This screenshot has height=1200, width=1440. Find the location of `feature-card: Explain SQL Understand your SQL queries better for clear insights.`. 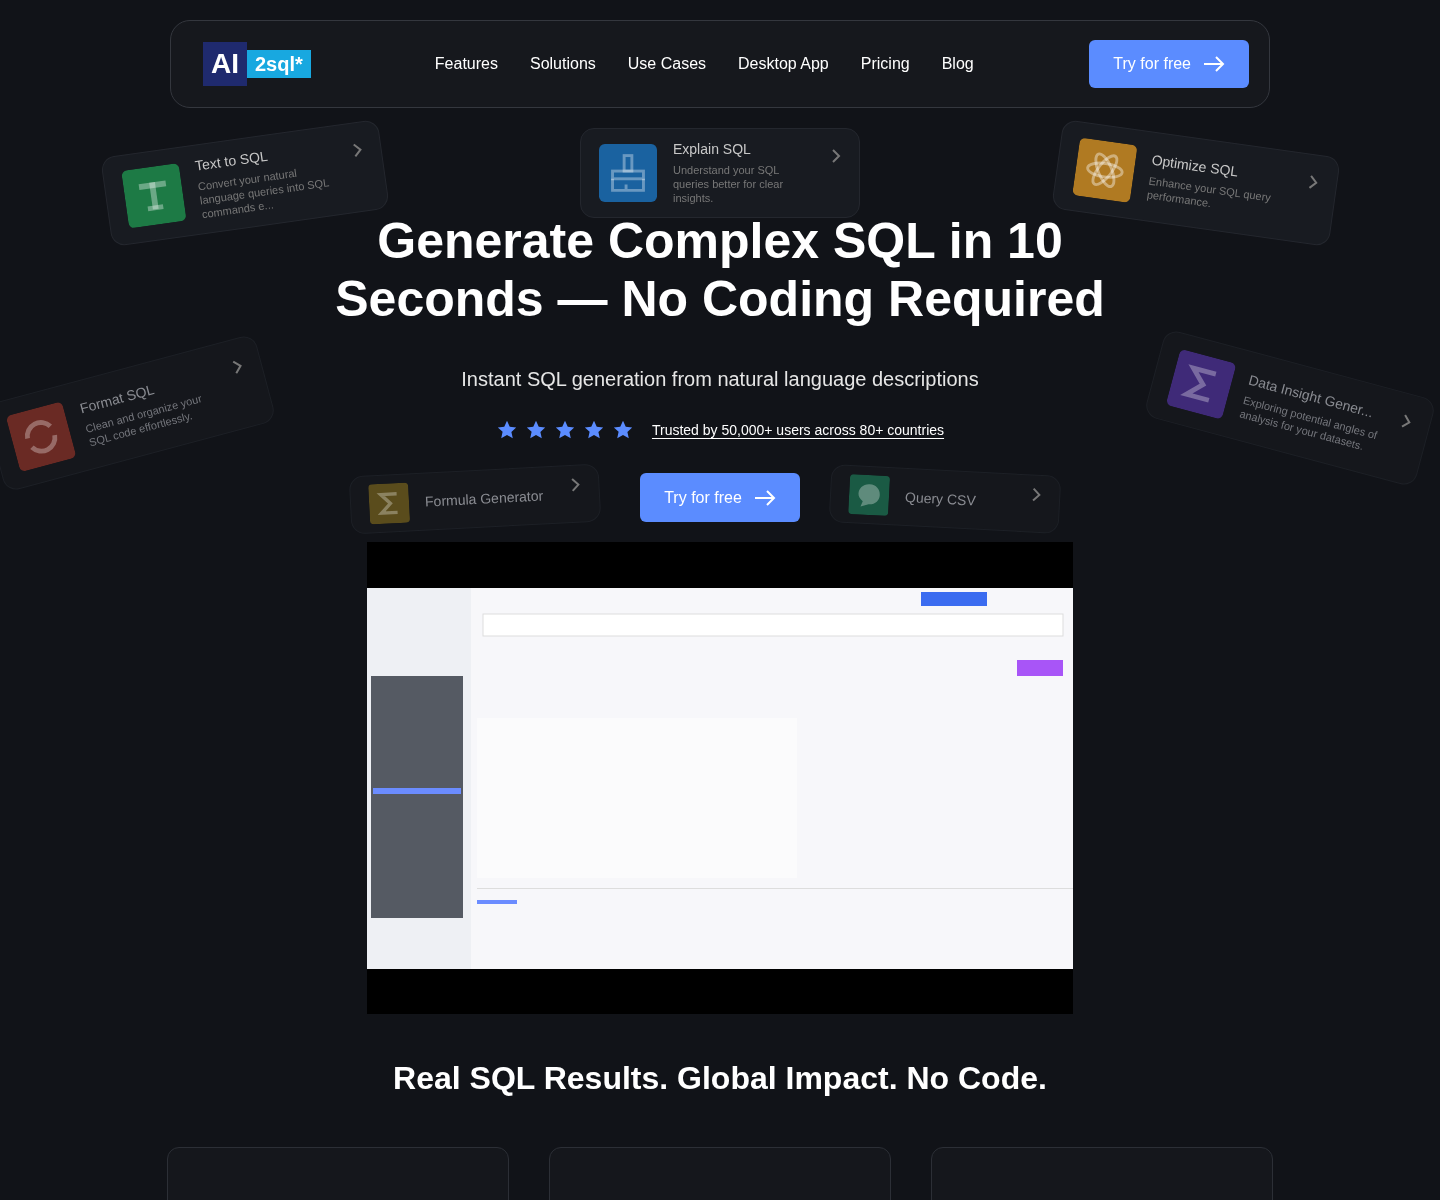

feature-card: Explain SQL Understand your SQL queries better for clear insights. is located at coordinates (720, 173).